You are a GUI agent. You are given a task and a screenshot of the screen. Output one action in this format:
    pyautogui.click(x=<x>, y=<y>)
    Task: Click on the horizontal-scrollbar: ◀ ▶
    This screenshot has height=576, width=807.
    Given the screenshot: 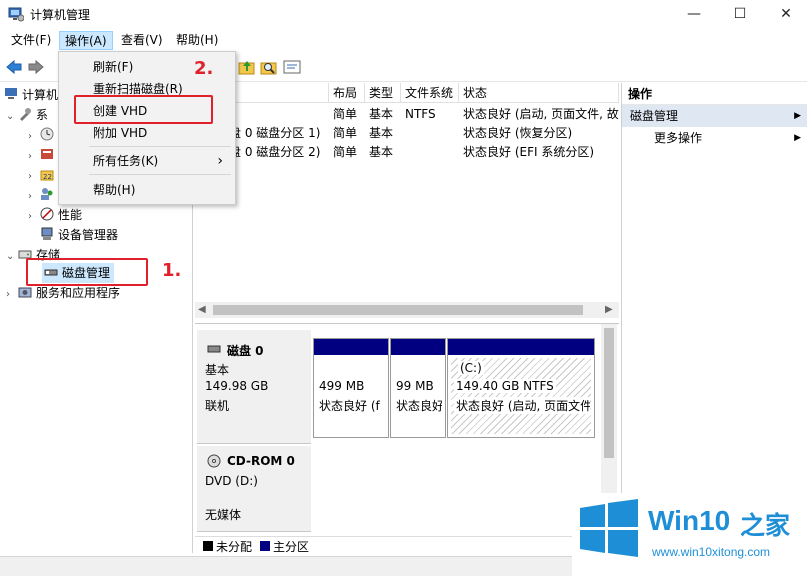 What is the action you would take?
    pyautogui.click(x=407, y=310)
    